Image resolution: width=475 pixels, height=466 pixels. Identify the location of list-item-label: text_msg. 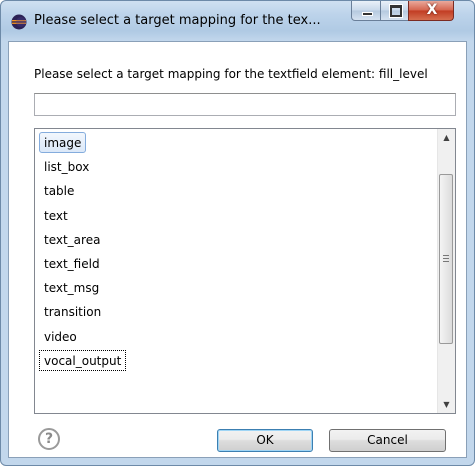
(72, 288).